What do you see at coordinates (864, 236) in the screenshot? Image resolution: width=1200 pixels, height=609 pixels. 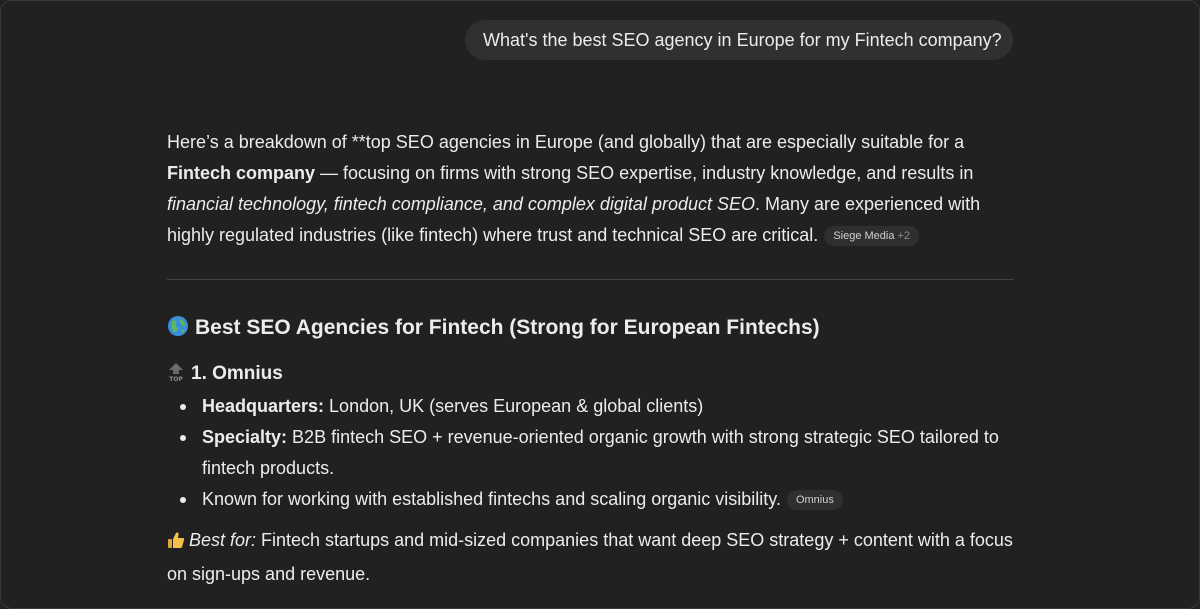 I see `citation-label: Siege Media` at bounding box center [864, 236].